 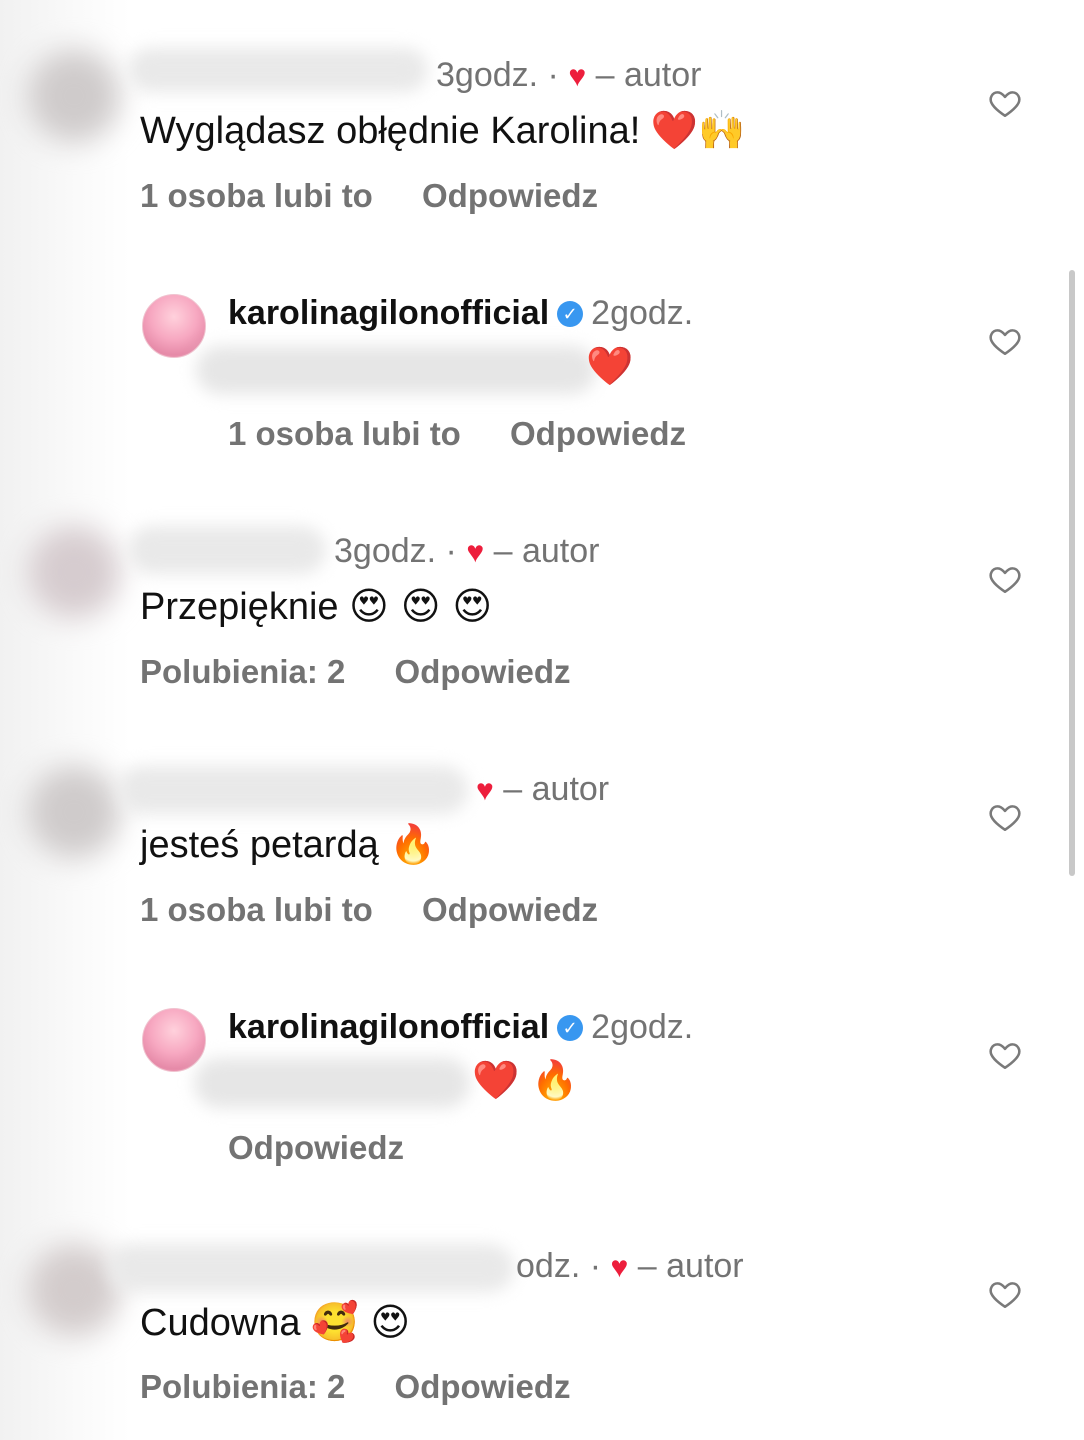 I want to click on comment-time: odz., so click(x=548, y=1266).